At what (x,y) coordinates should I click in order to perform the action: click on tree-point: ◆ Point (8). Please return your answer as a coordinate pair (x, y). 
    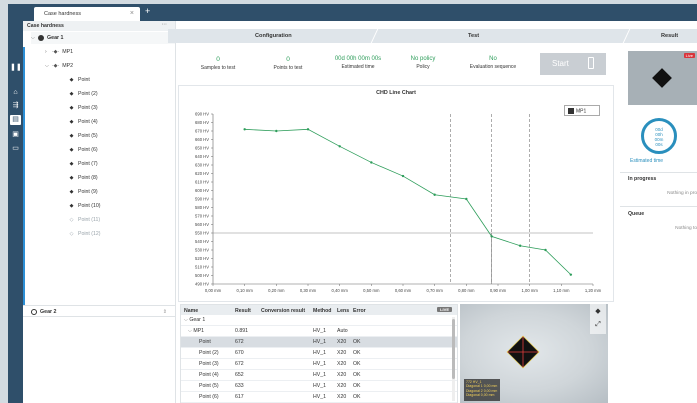
    Looking at the image, I should click on (119, 178).